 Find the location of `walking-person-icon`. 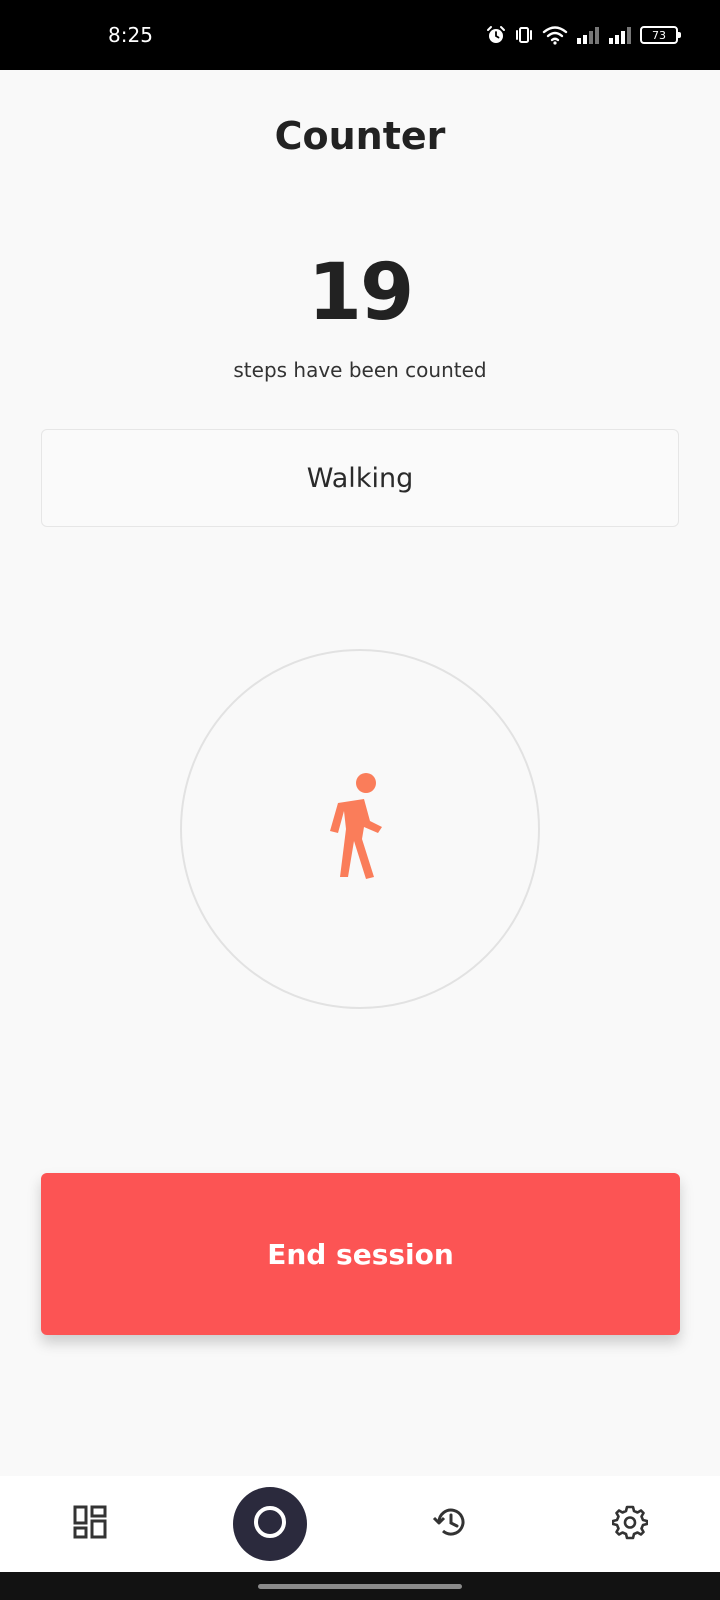

walking-person-icon is located at coordinates (360, 829).